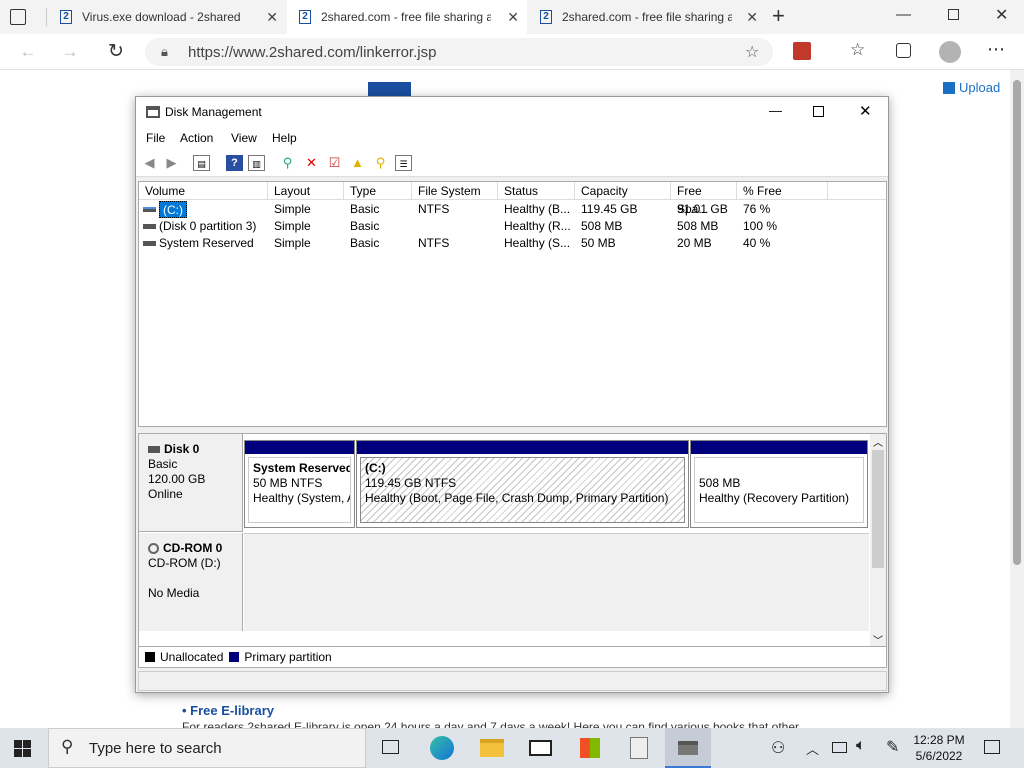 The height and width of the screenshot is (768, 1024). What do you see at coordinates (407, 17) in the screenshot?
I see `tab-2shared-active: 2 2shared.com - free file sharing a ✕` at bounding box center [407, 17].